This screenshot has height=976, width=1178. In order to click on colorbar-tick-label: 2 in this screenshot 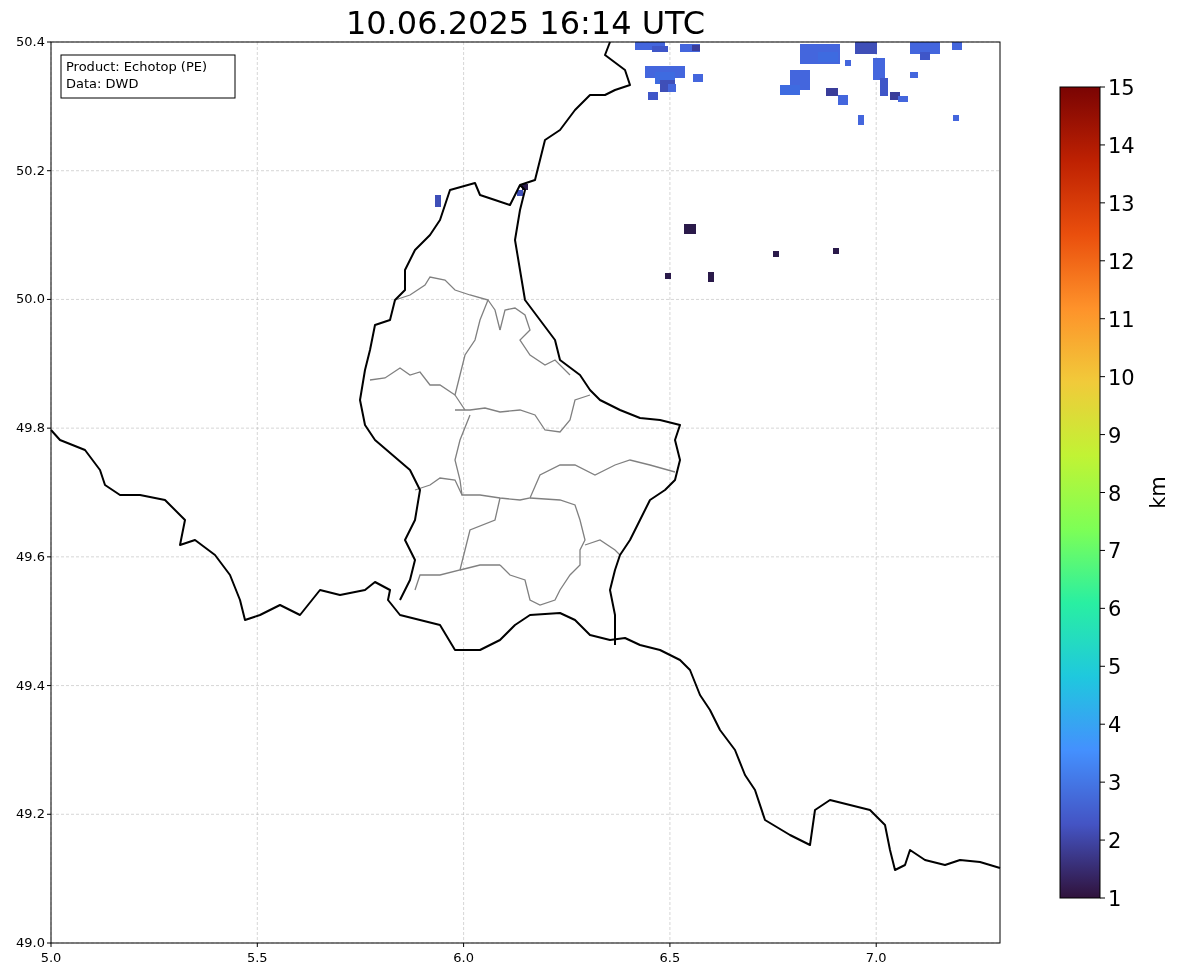, I will do `click(1115, 841)`.